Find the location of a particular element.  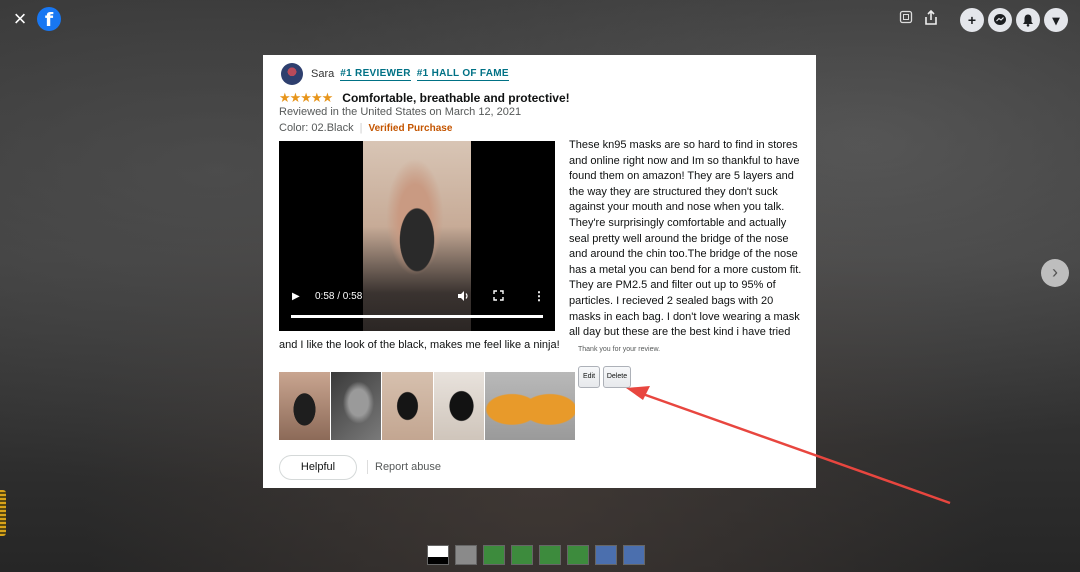

next-photo-button: › is located at coordinates (1055, 273).